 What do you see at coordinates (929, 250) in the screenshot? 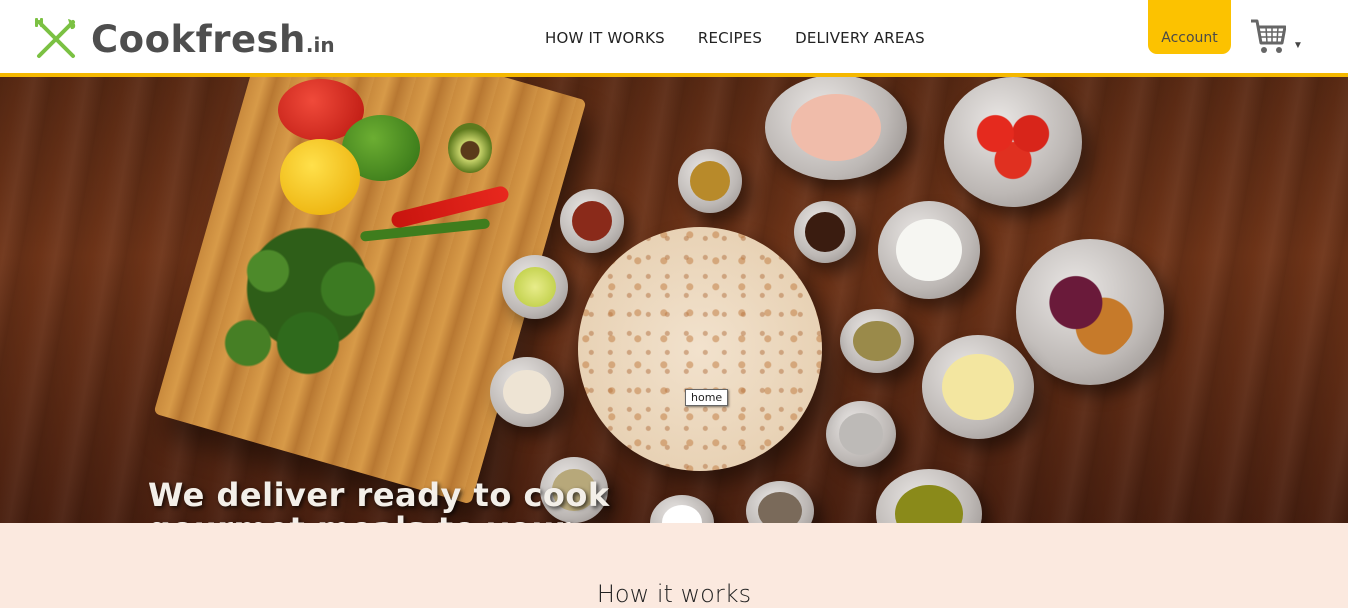
I see `bowl-sour-cream-image` at bounding box center [929, 250].